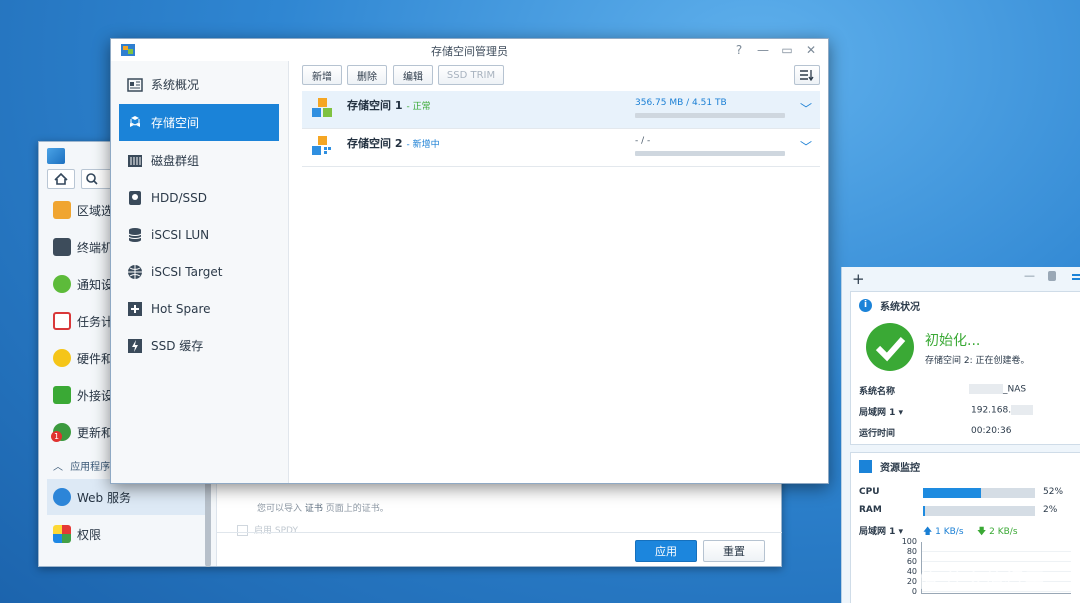 The image size is (1080, 603). What do you see at coordinates (952, 493) in the screenshot?
I see `cpu-bar-fill` at bounding box center [952, 493].